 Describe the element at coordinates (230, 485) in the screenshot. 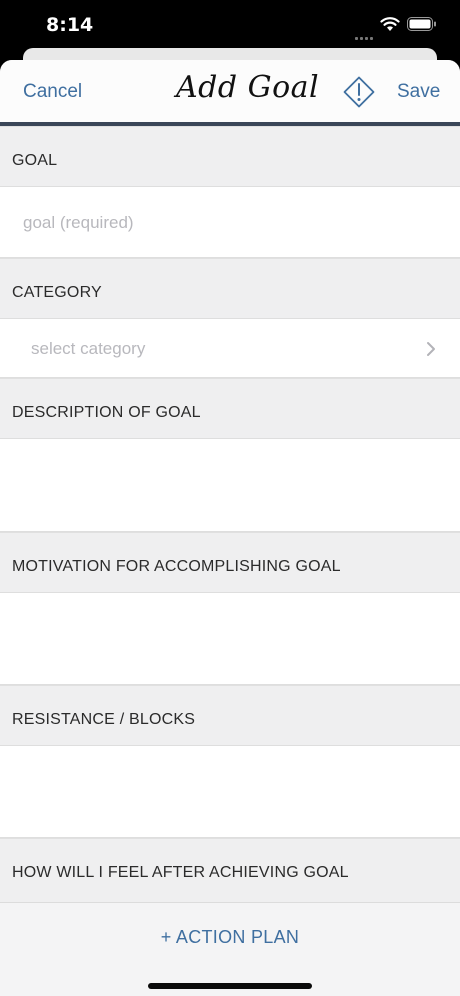

I see `description-field` at that location.